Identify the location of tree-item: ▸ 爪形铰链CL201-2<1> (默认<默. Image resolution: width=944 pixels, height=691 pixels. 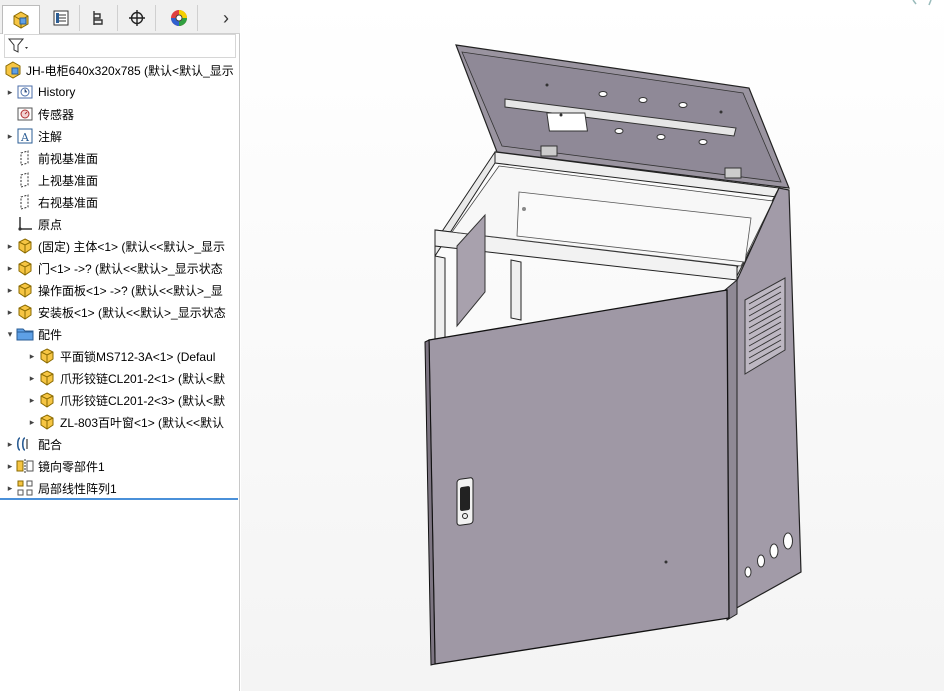
(120, 378).